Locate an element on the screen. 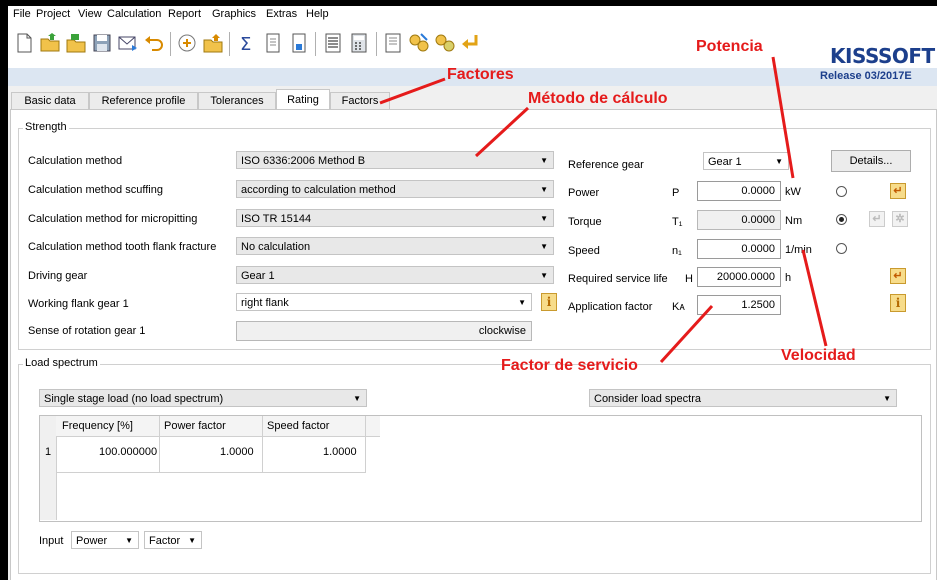 Image resolution: width=937 pixels, height=580 pixels. annotation-velocidad: Velocidad is located at coordinates (818, 355).